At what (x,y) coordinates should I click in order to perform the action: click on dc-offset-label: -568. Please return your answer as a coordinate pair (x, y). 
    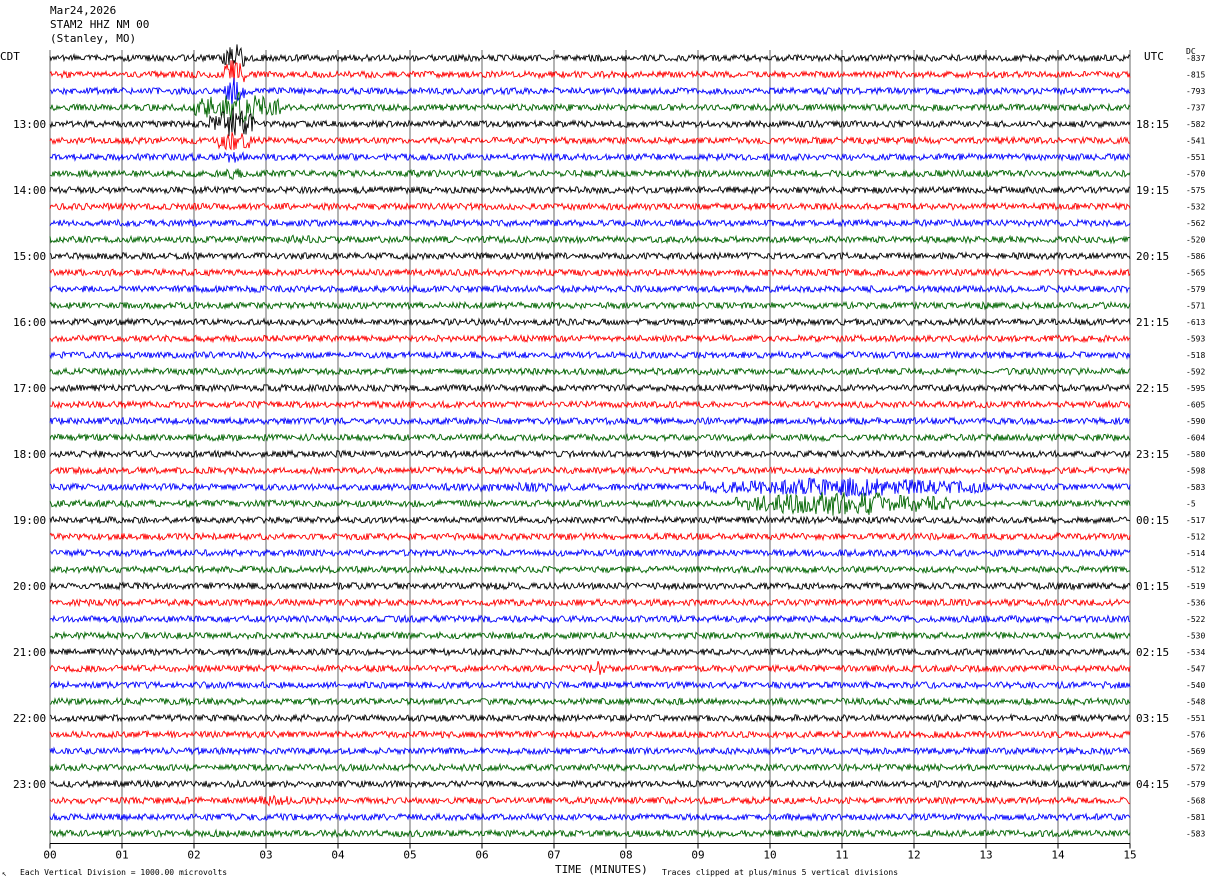
    Looking at the image, I should click on (1195, 801).